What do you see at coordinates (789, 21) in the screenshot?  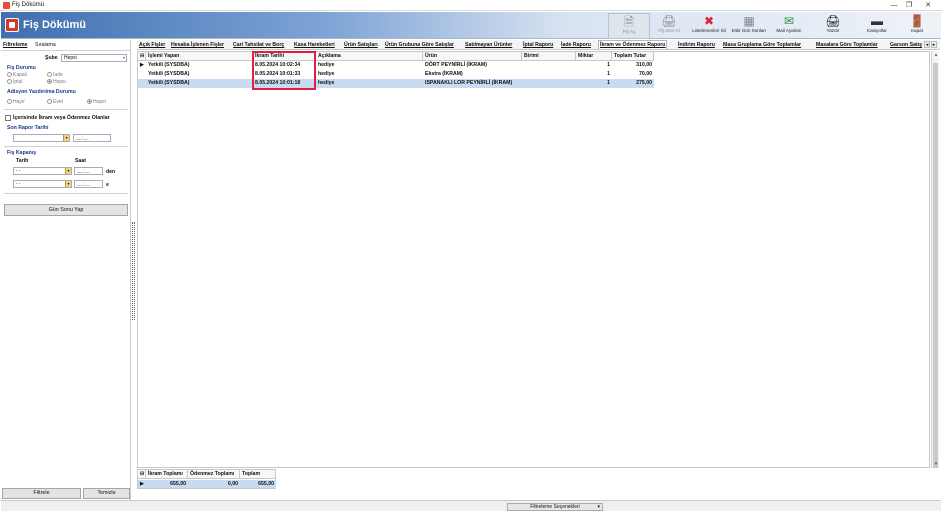 I see `mail-settings-icon: ✉` at bounding box center [789, 21].